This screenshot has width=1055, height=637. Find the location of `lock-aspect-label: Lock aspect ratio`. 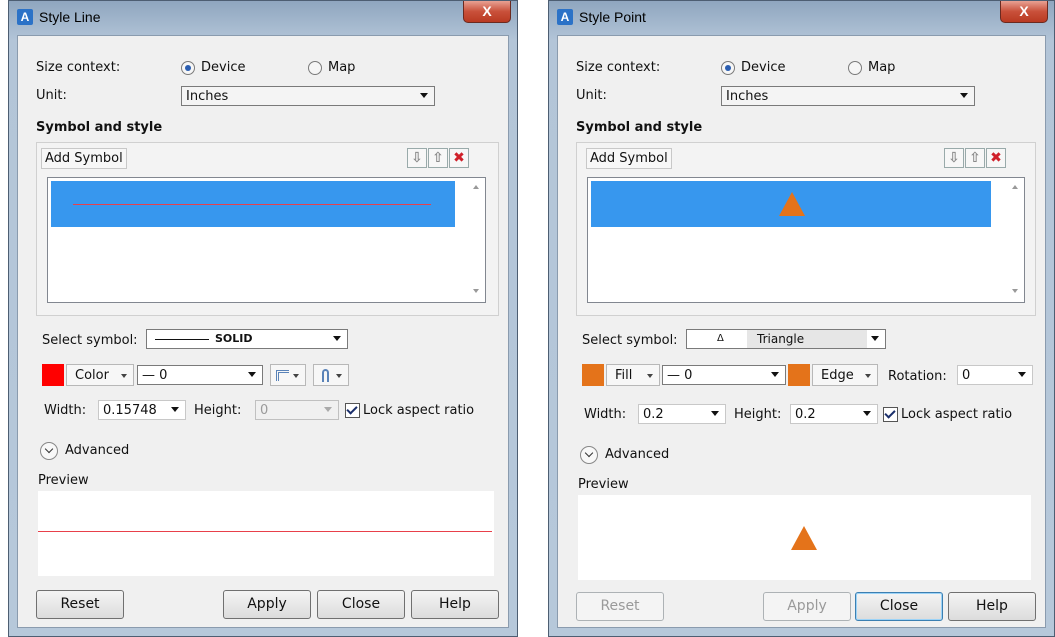

lock-aspect-label: Lock aspect ratio is located at coordinates (957, 414).